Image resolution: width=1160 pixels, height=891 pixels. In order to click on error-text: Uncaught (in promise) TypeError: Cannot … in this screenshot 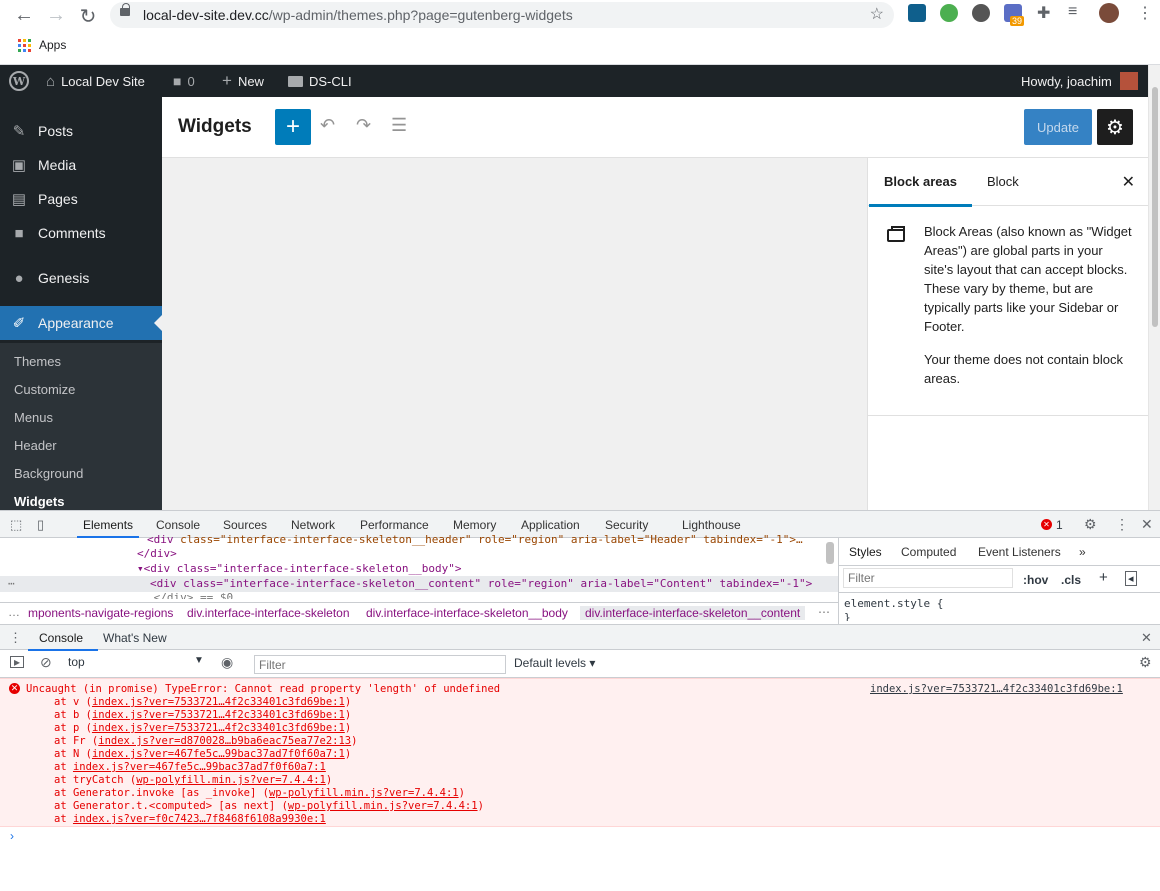, I will do `click(263, 689)`.